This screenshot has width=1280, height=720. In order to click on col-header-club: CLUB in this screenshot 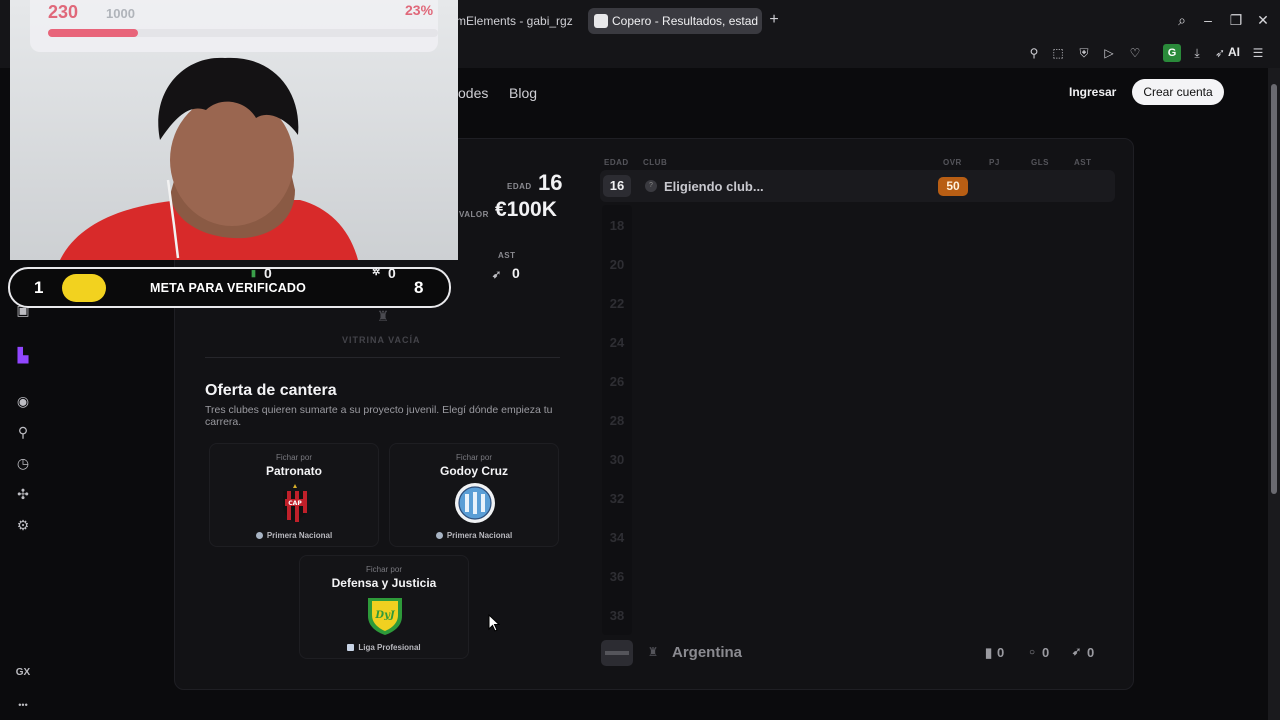, I will do `click(655, 162)`.